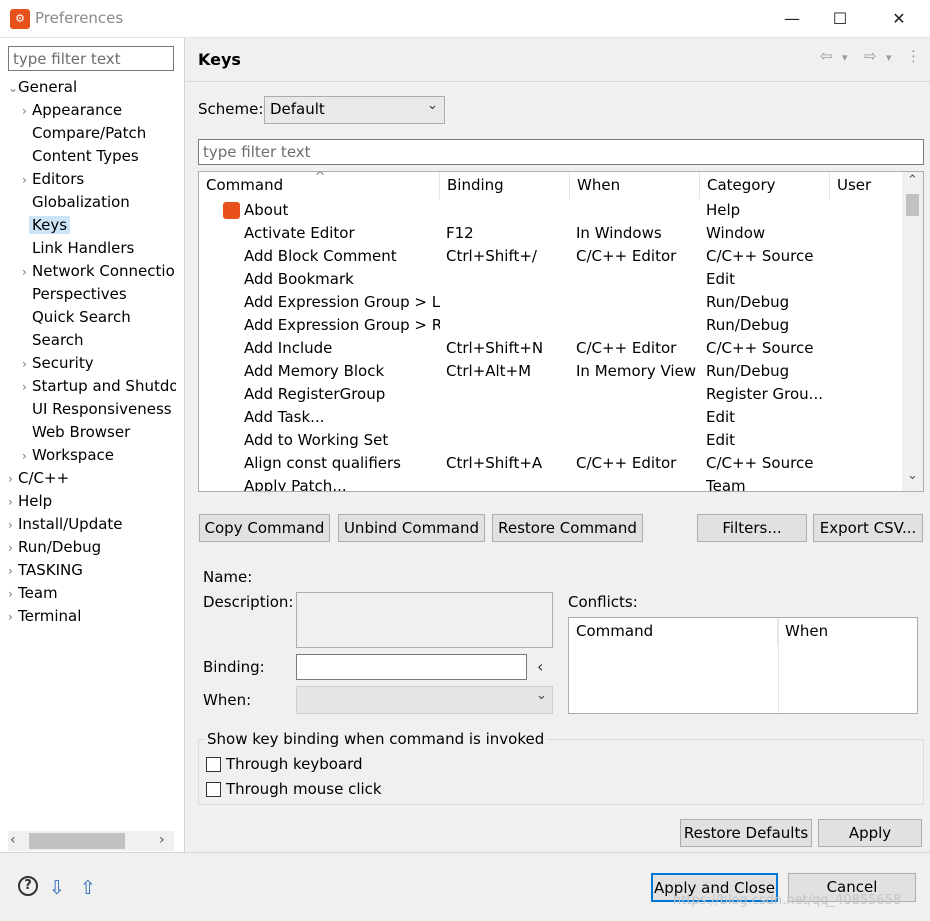  What do you see at coordinates (411, 667) in the screenshot?
I see `binding-input` at bounding box center [411, 667].